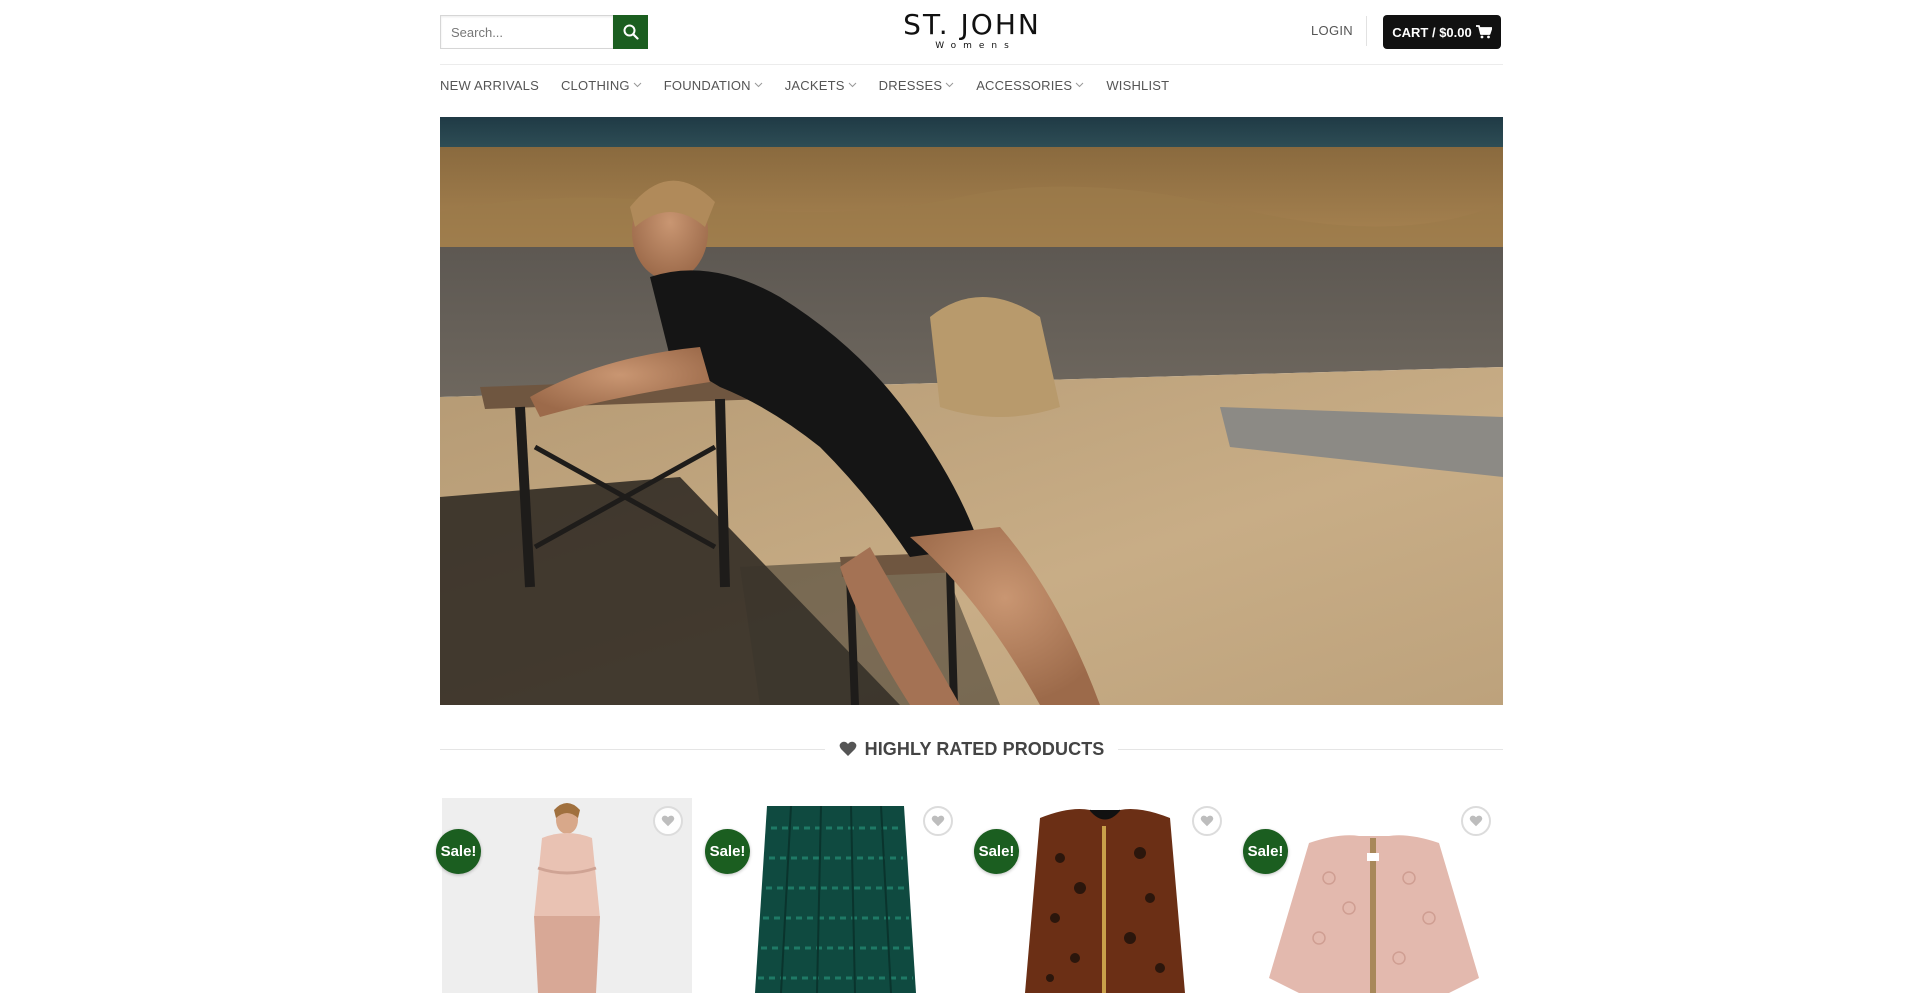 The height and width of the screenshot is (993, 1920). What do you see at coordinates (975, 46) in the screenshot?
I see `logo-sub-text: Womens` at bounding box center [975, 46].